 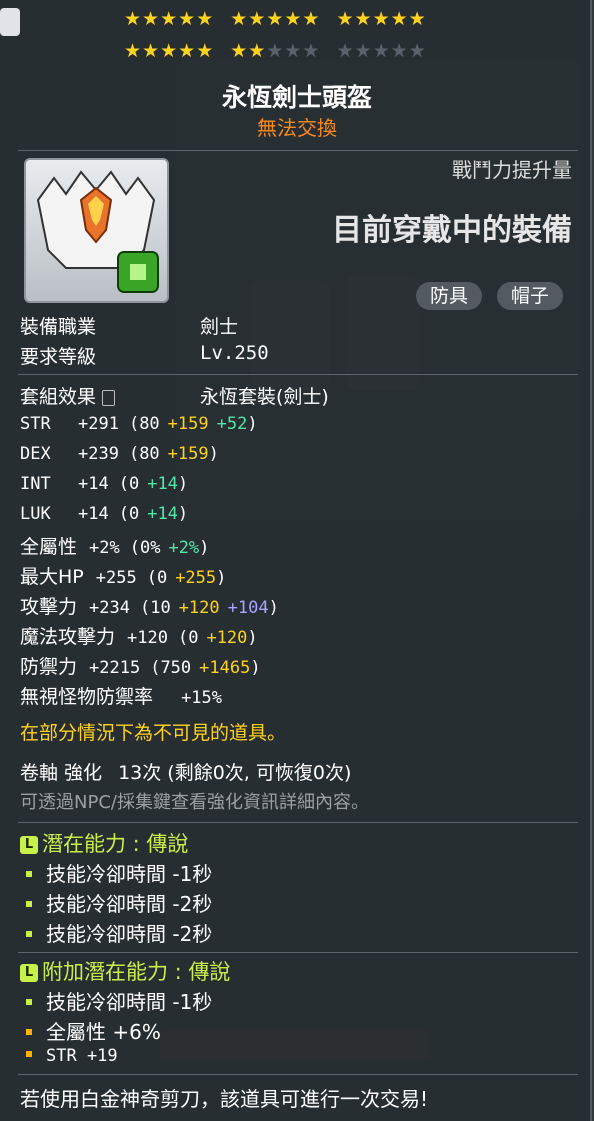 What do you see at coordinates (264, 397) in the screenshot?
I see `set-value: 永恆套裝(劍士)` at bounding box center [264, 397].